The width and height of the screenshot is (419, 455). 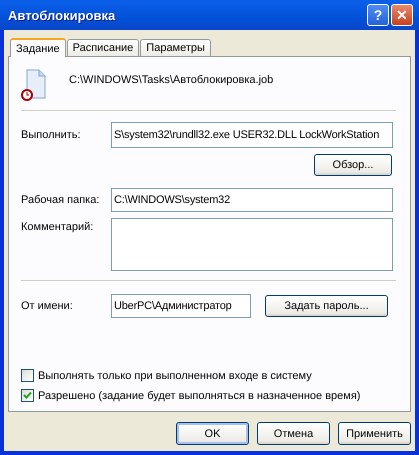 What do you see at coordinates (51, 135) in the screenshot?
I see `run-label: Выполнить:` at bounding box center [51, 135].